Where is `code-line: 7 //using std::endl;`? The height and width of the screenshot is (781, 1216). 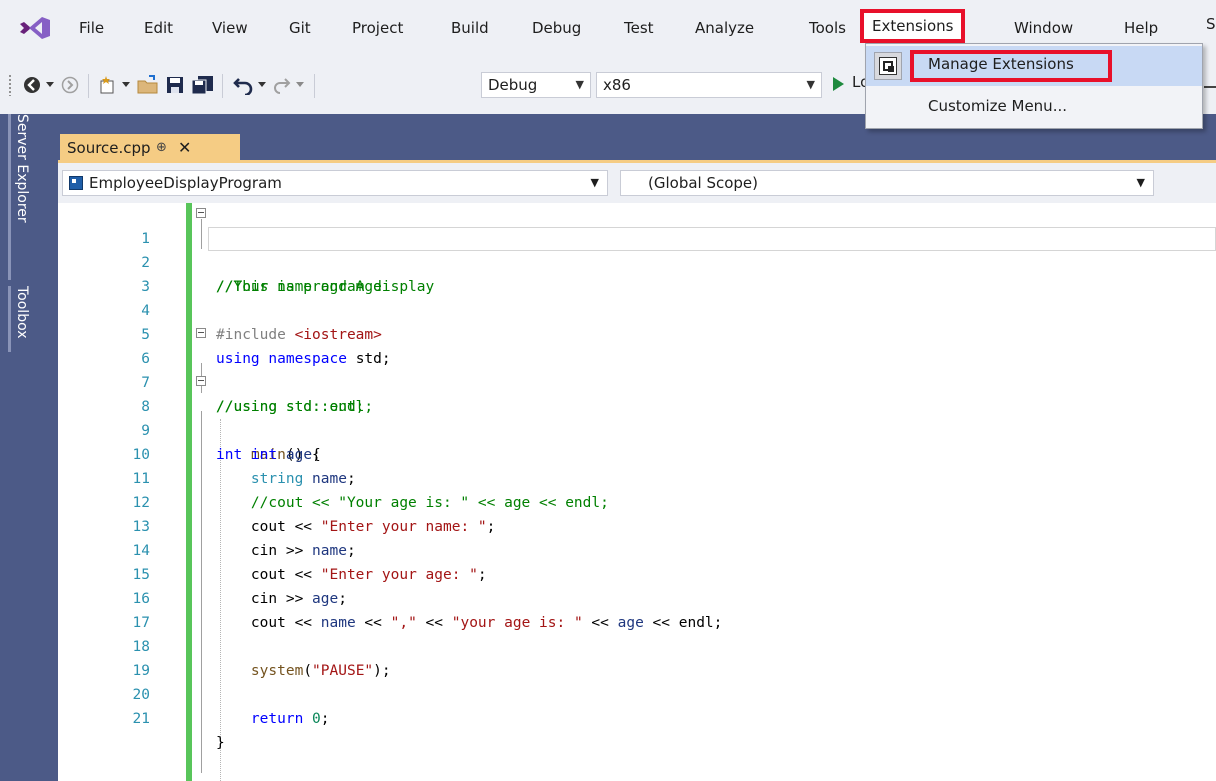
code-line: 7 //using std::endl; is located at coordinates (637, 381).